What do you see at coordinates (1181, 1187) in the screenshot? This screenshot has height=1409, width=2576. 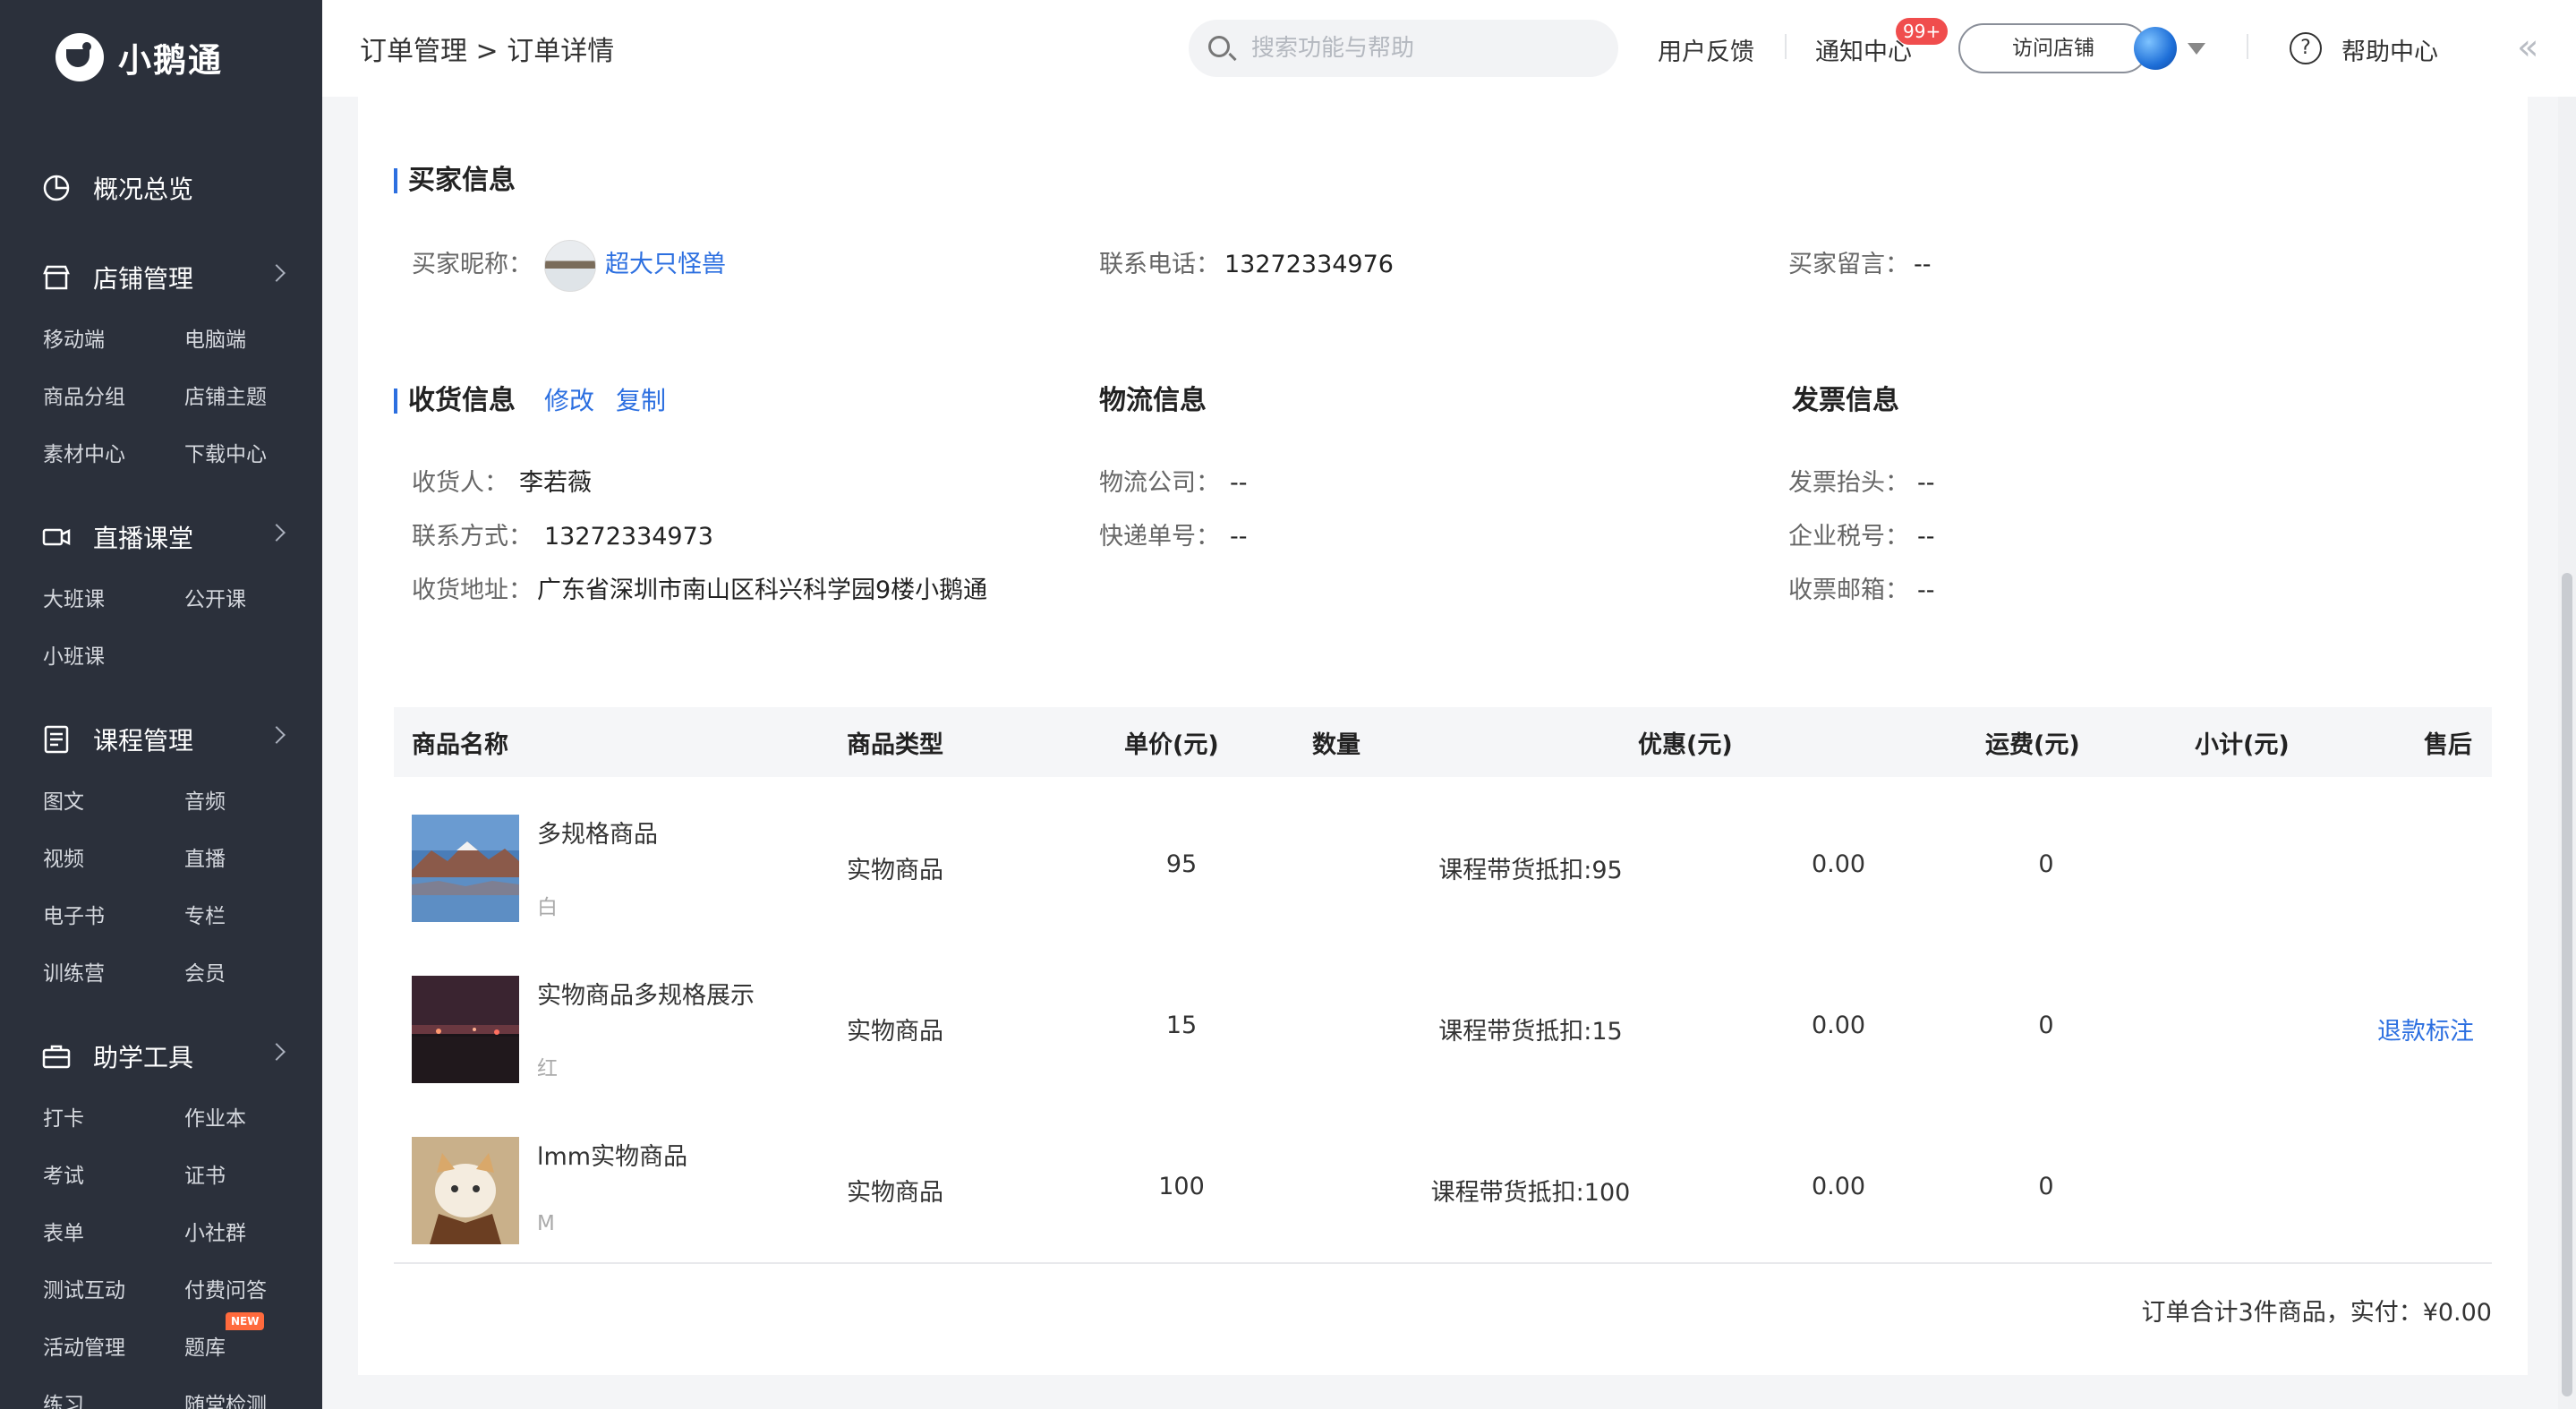 I see `product-unit-price: 100` at bounding box center [1181, 1187].